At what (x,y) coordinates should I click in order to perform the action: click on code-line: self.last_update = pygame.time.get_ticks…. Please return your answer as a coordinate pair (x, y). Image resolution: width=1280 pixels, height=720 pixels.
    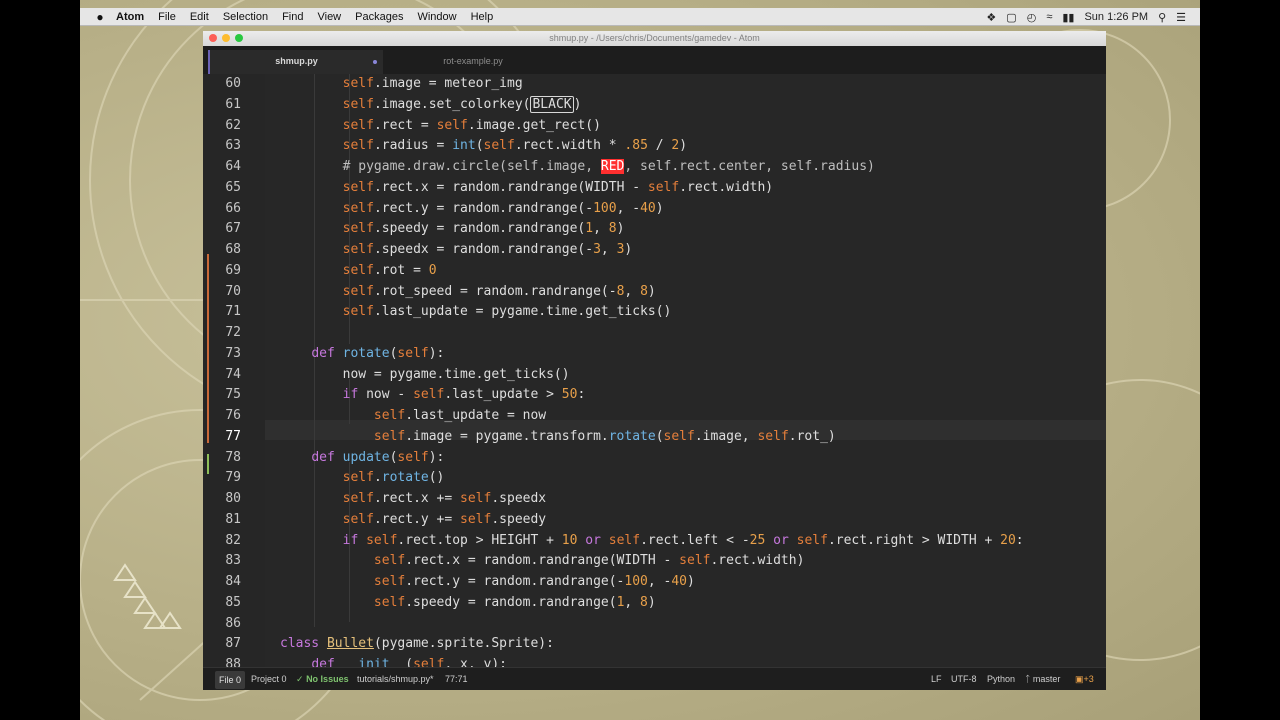
    Looking at the image, I should click on (476, 311).